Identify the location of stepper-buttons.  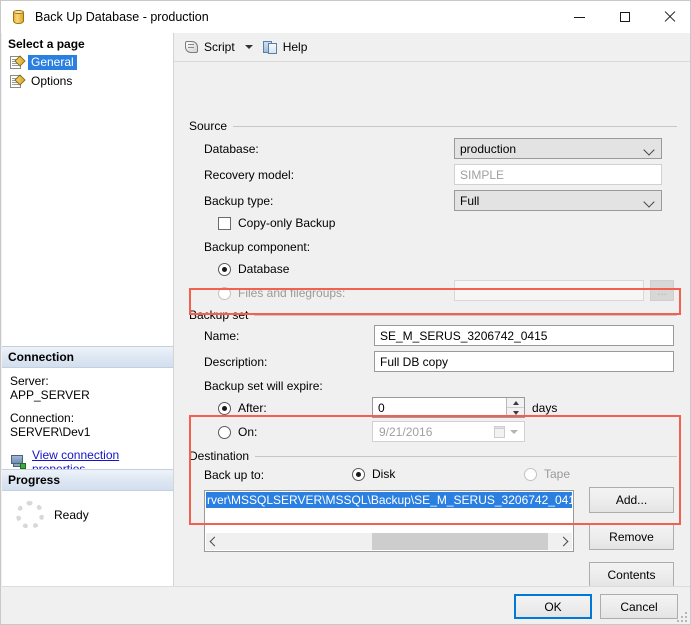
(515, 407).